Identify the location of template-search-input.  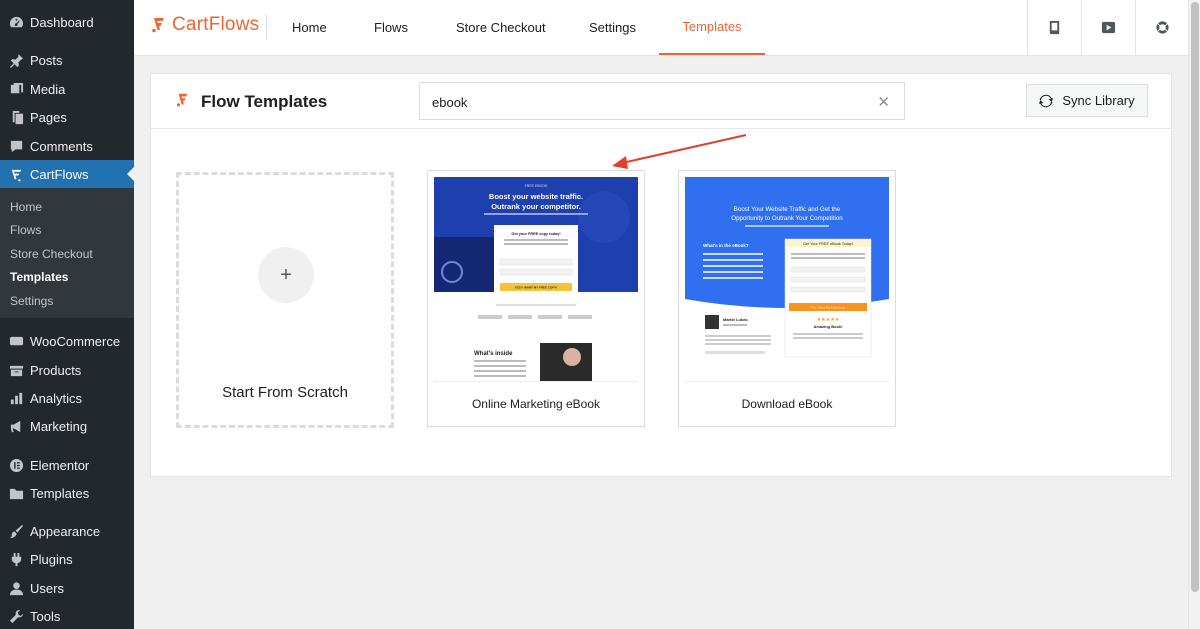
(642, 102).